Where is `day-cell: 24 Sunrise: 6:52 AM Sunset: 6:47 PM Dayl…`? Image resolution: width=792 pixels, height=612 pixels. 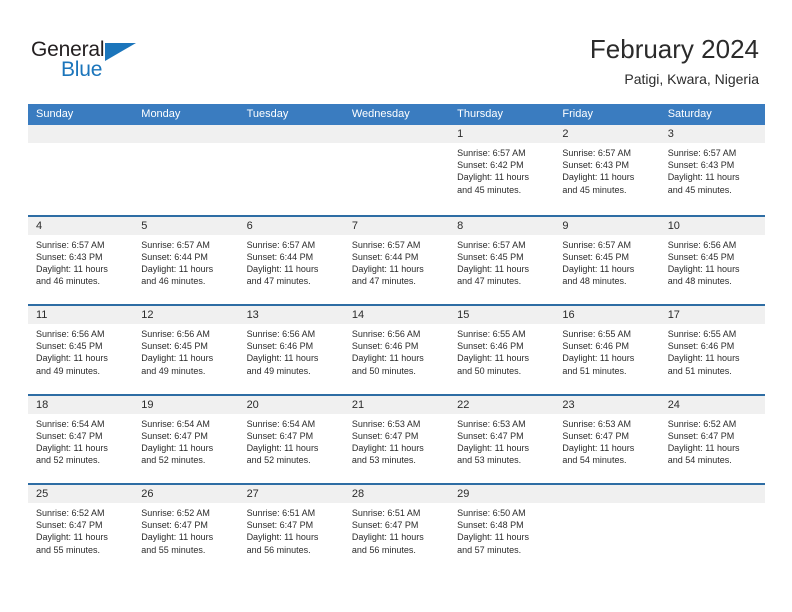
day-cell: 24 Sunrise: 6:52 AM Sunset: 6:47 PM Dayl… is located at coordinates (712, 439).